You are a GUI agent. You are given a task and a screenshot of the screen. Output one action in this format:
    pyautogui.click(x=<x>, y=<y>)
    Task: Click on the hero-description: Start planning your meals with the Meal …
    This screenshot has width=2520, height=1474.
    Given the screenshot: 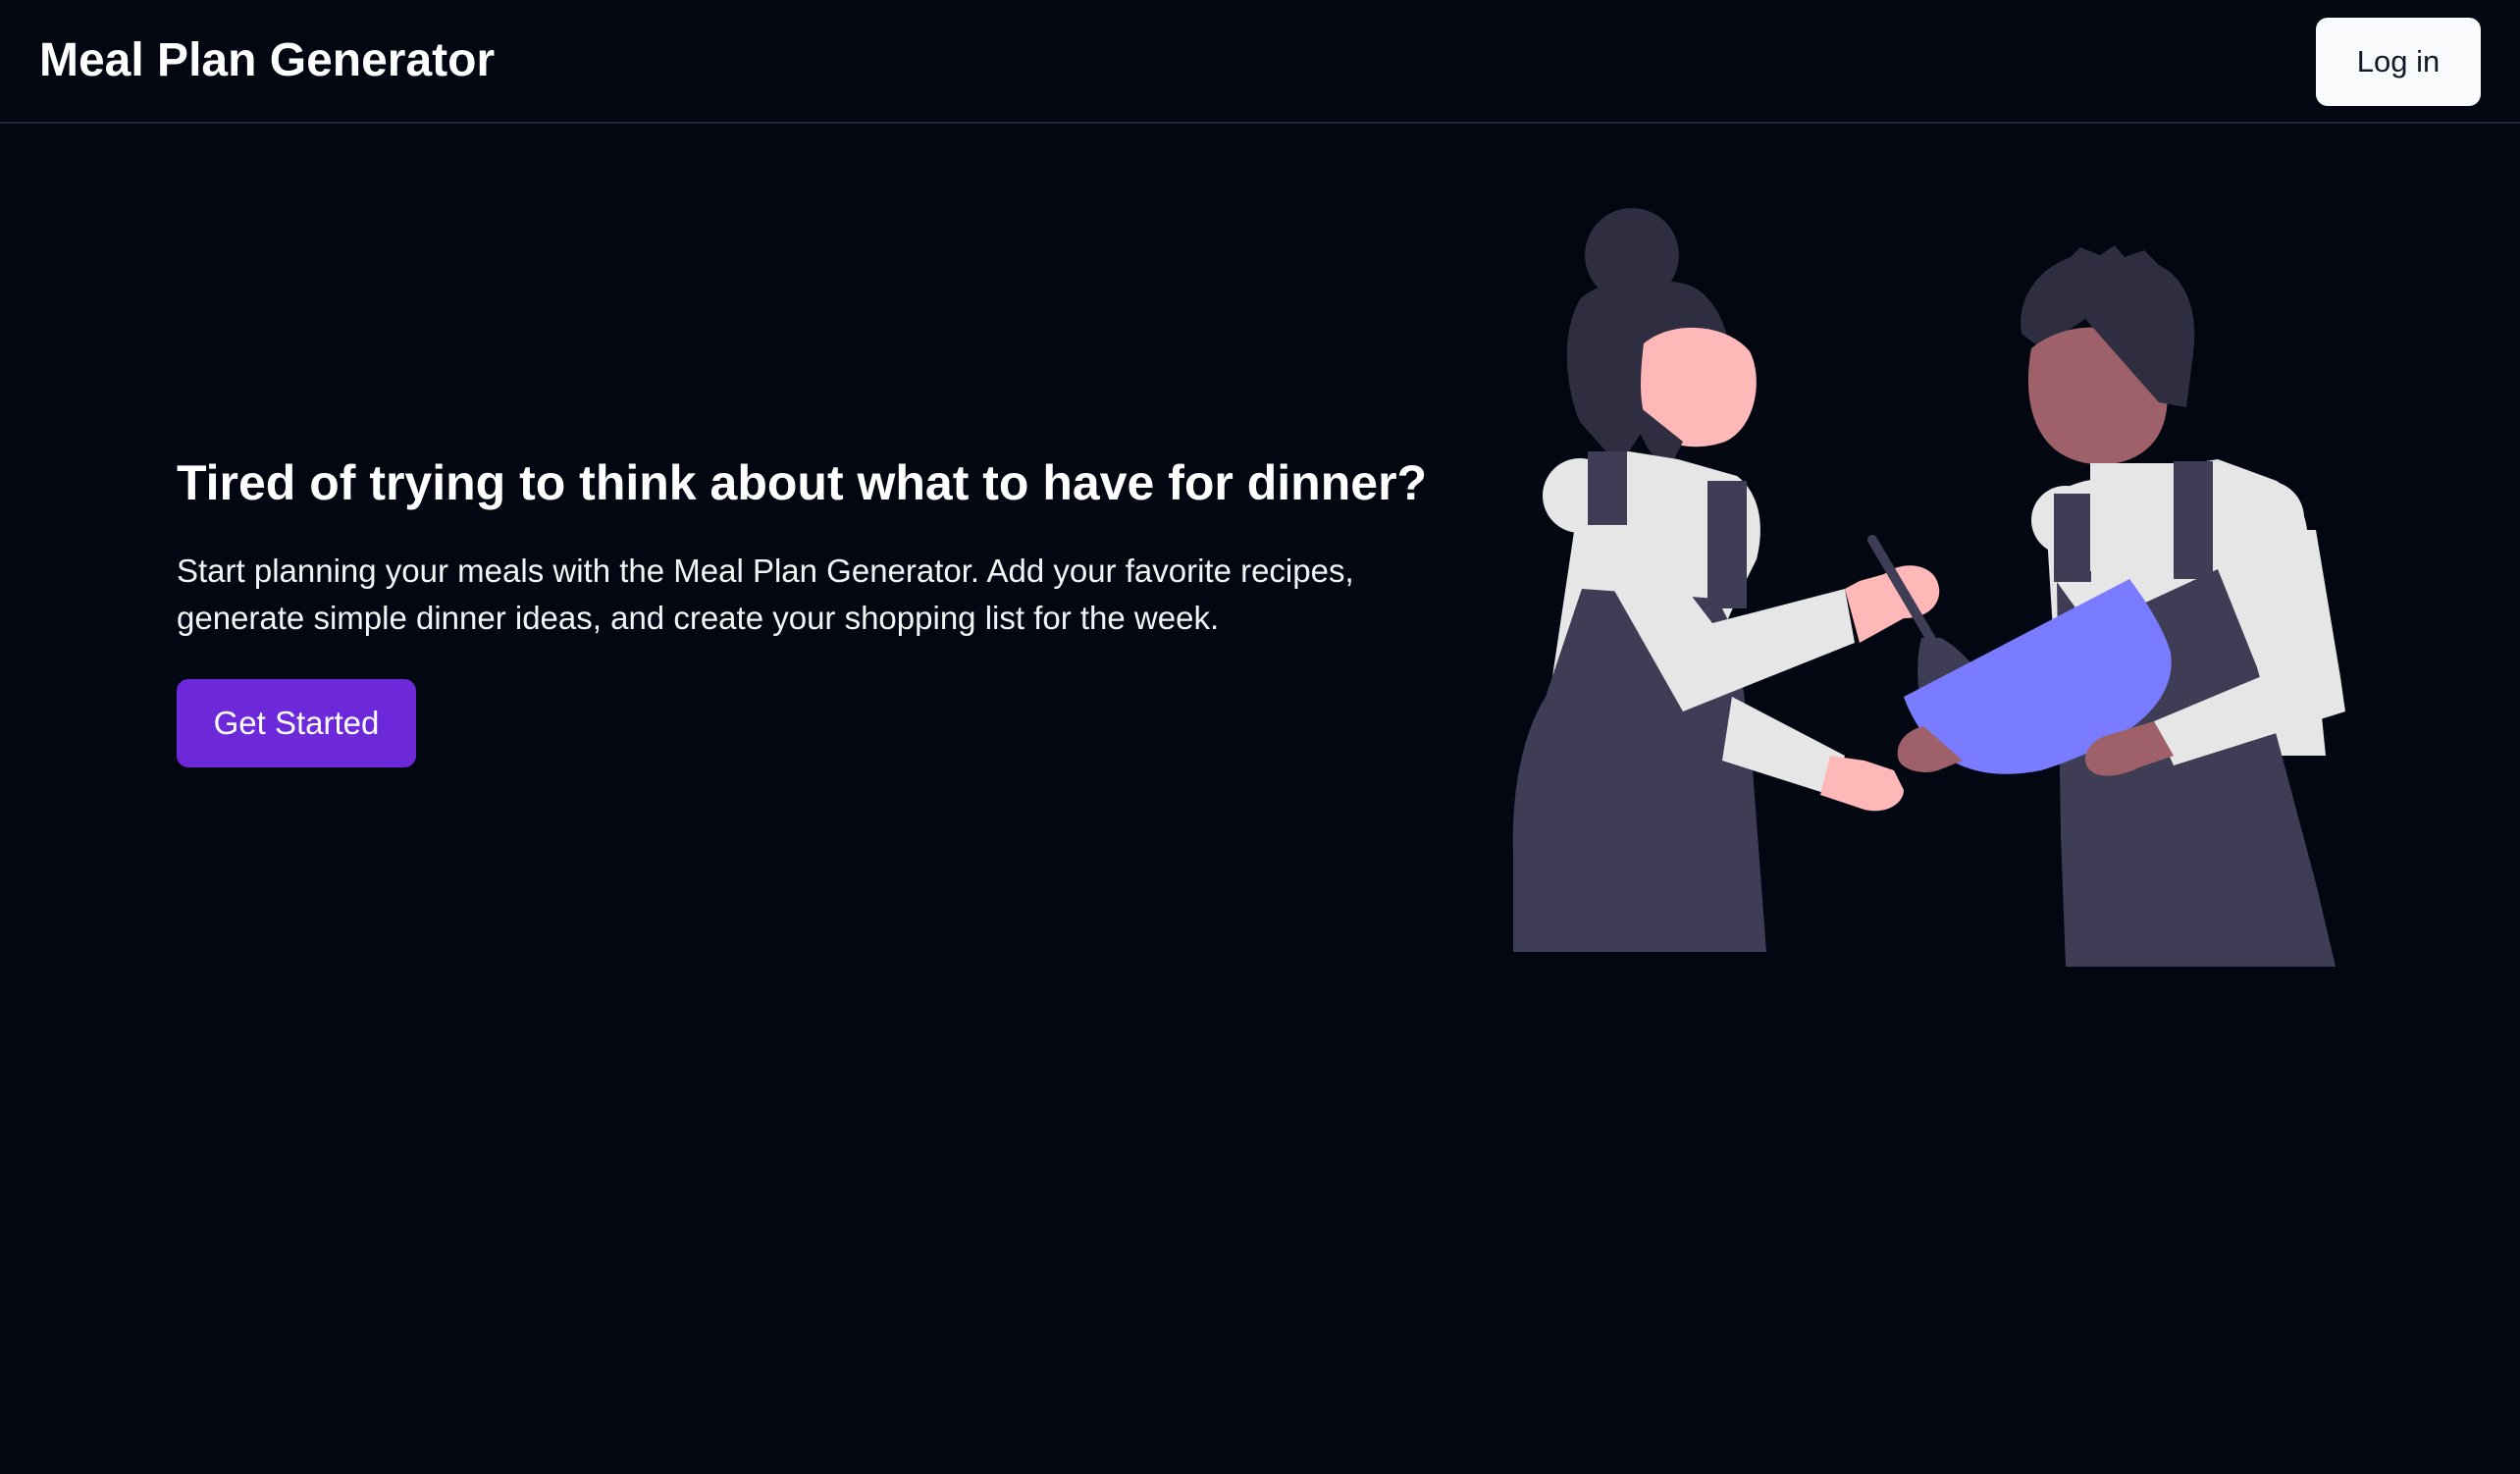 What is the action you would take?
    pyautogui.click(x=765, y=594)
    